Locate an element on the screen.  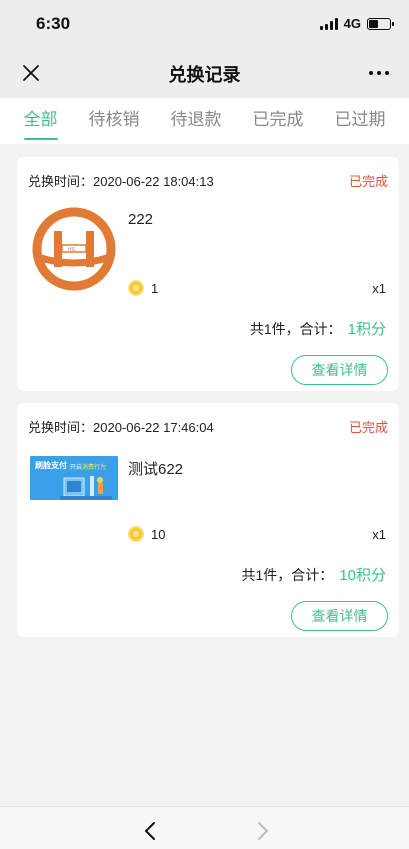
promo-title: 刷脸支付 is located at coordinates (51, 465).